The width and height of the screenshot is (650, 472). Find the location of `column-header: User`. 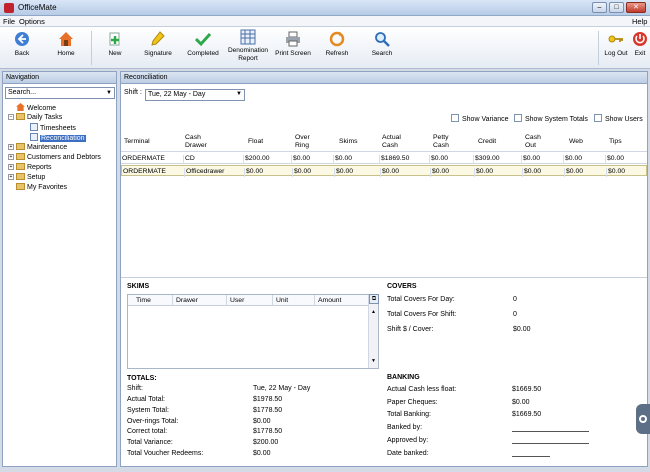

column-header: User is located at coordinates (237, 300).